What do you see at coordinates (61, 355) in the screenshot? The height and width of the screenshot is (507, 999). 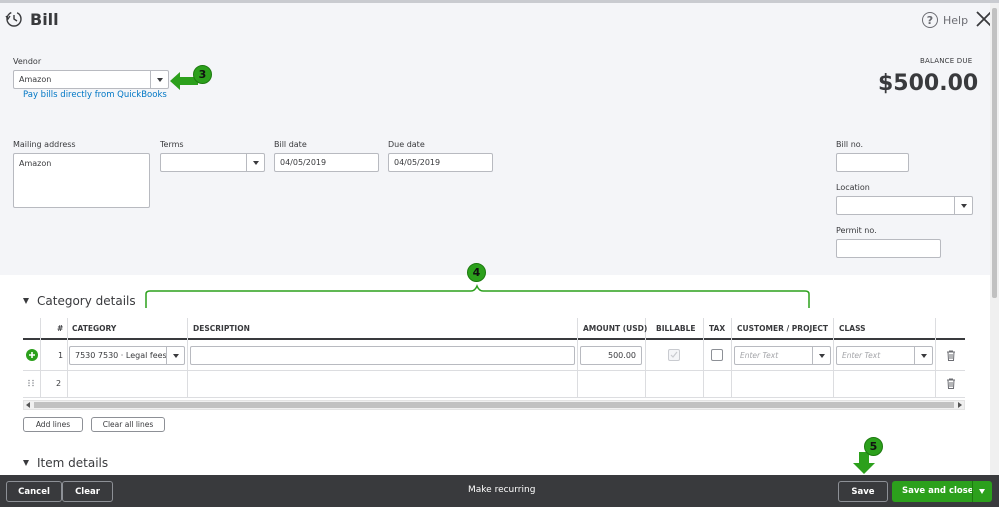 I see `row-number: 1` at bounding box center [61, 355].